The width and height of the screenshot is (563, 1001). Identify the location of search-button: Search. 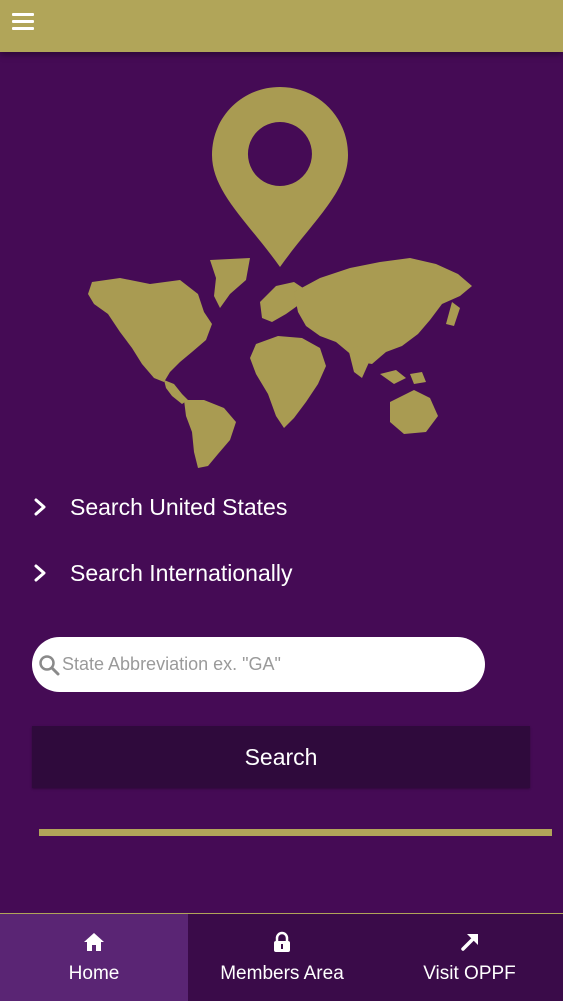
(281, 757).